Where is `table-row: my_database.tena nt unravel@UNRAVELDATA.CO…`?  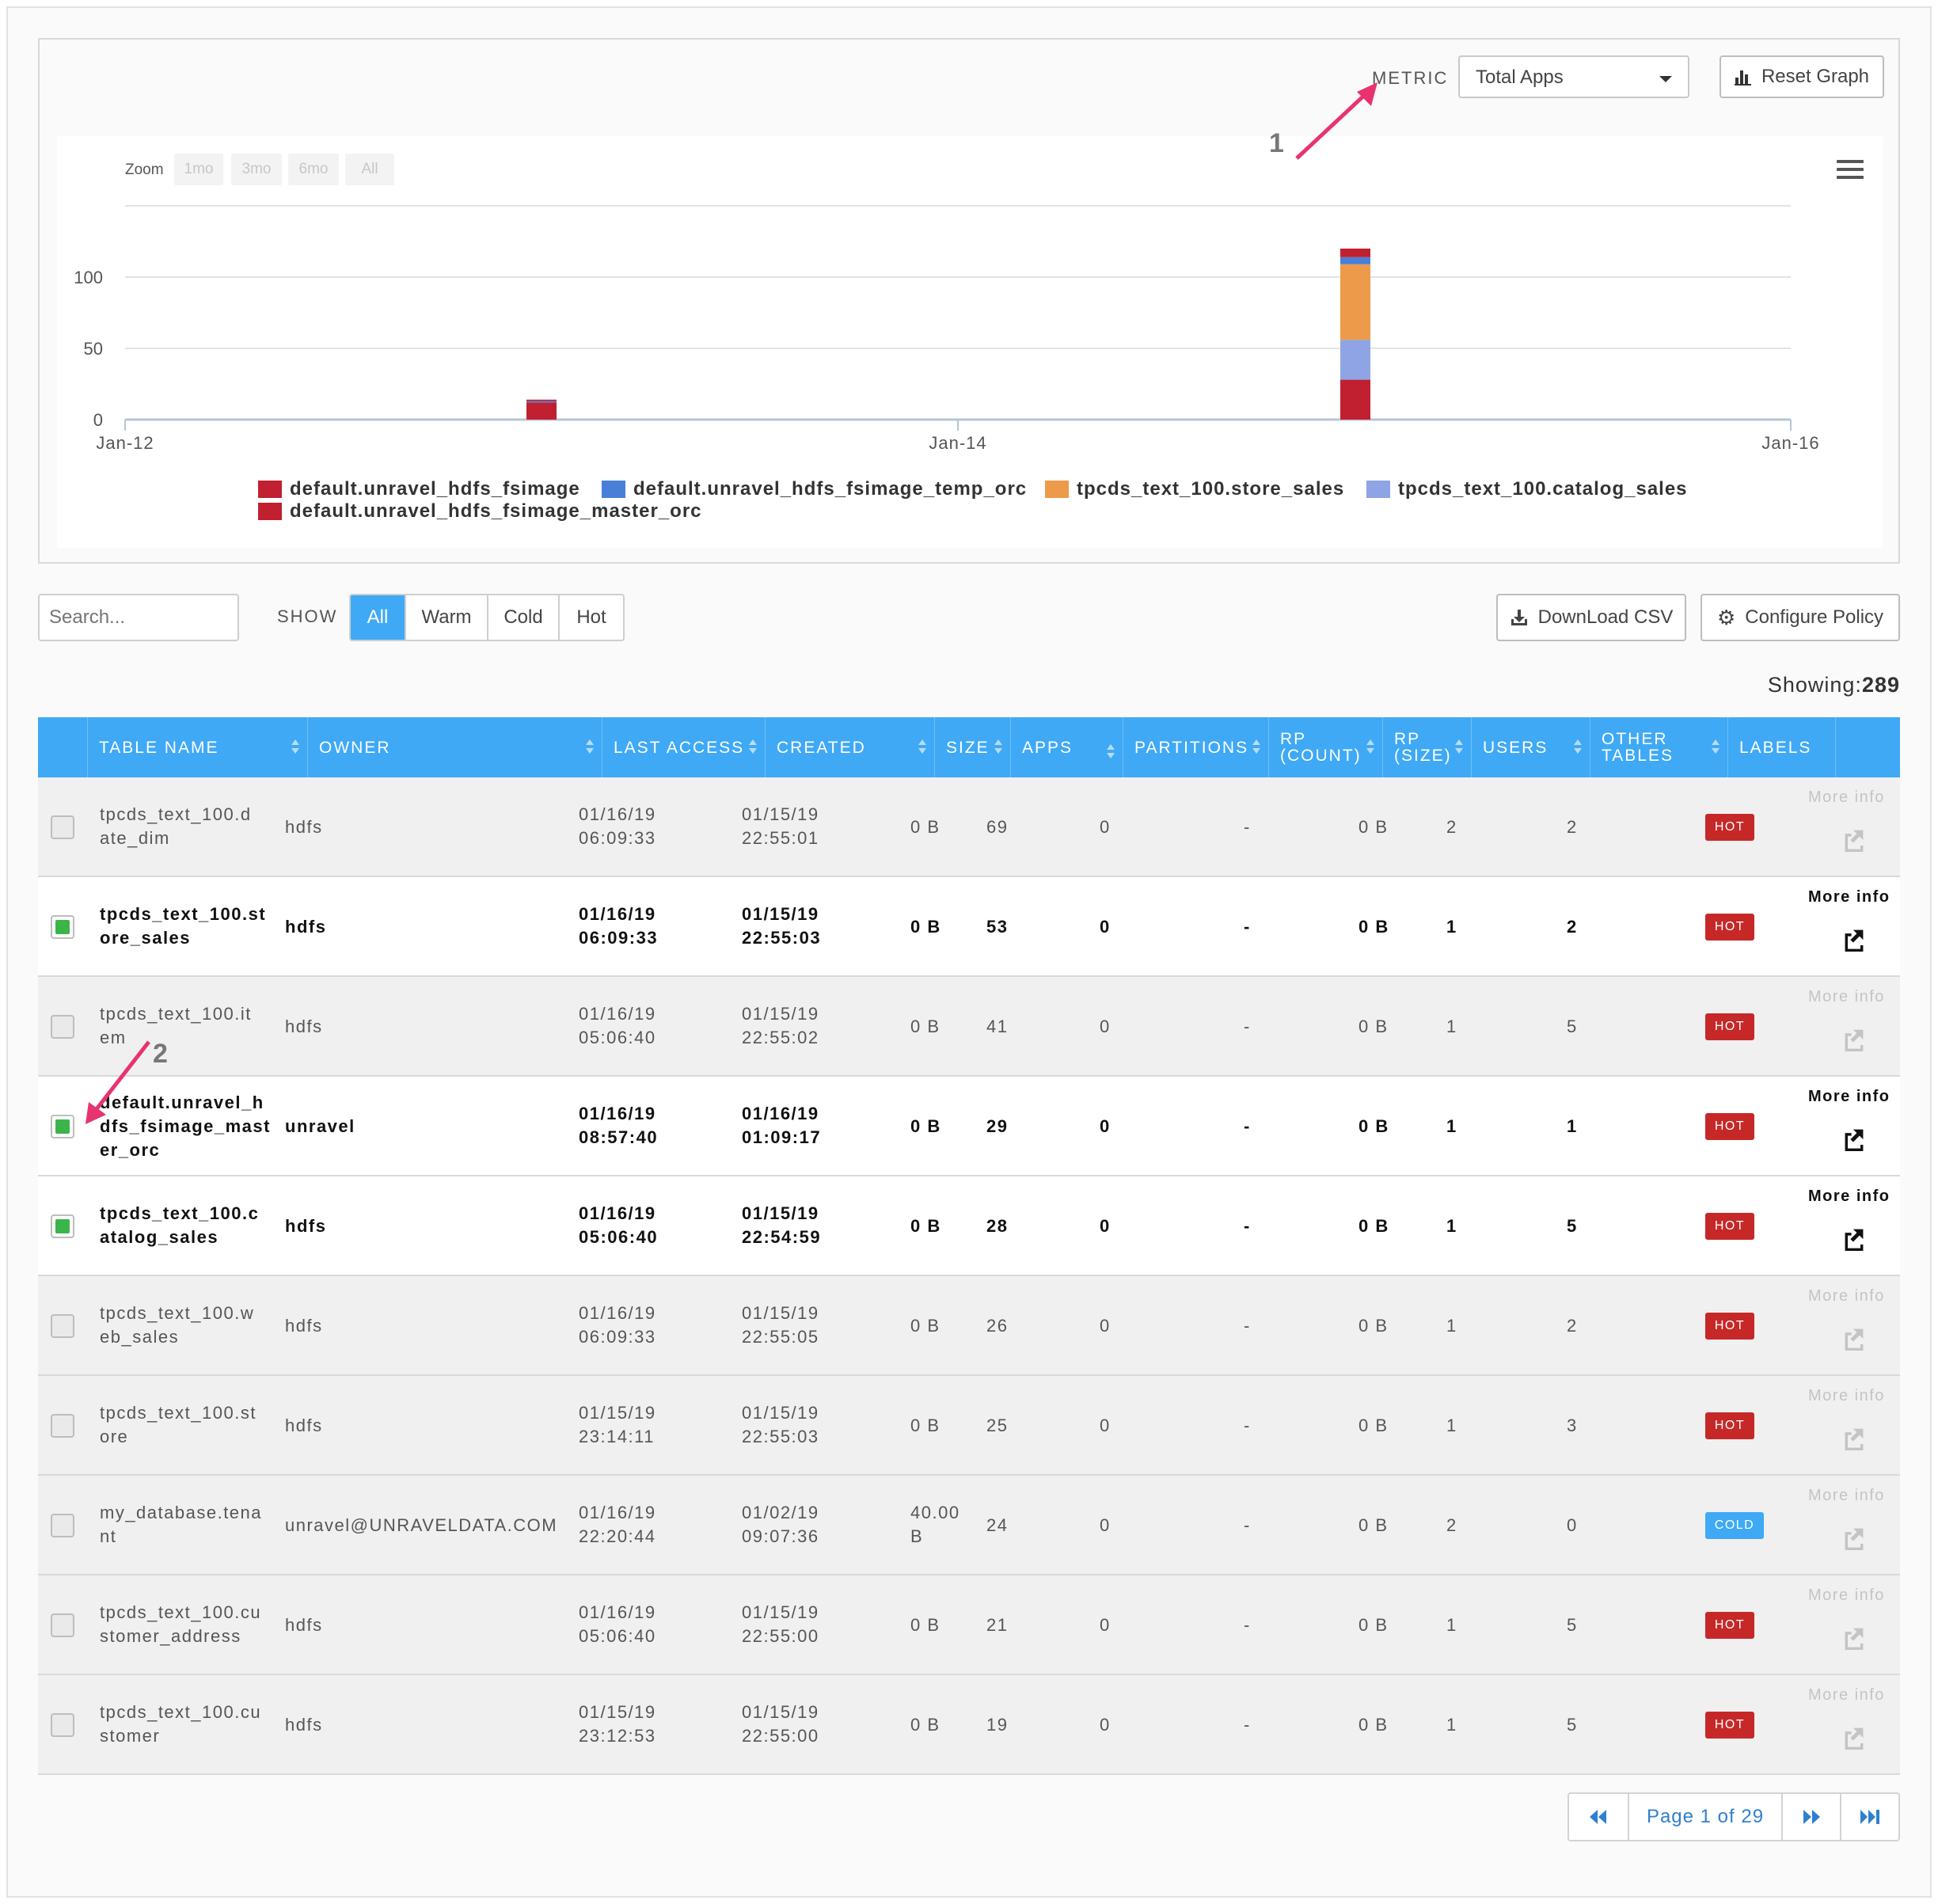
table-row: my_database.tena nt unravel@UNRAVELDATA.CO… is located at coordinates (969, 1525).